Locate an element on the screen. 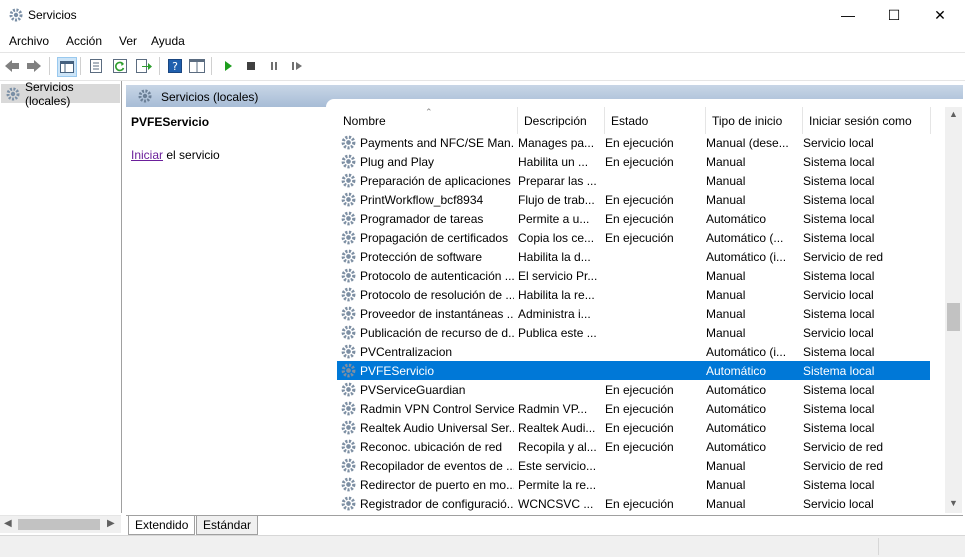  scroll-down-icon: ▼ is located at coordinates (953, 503).